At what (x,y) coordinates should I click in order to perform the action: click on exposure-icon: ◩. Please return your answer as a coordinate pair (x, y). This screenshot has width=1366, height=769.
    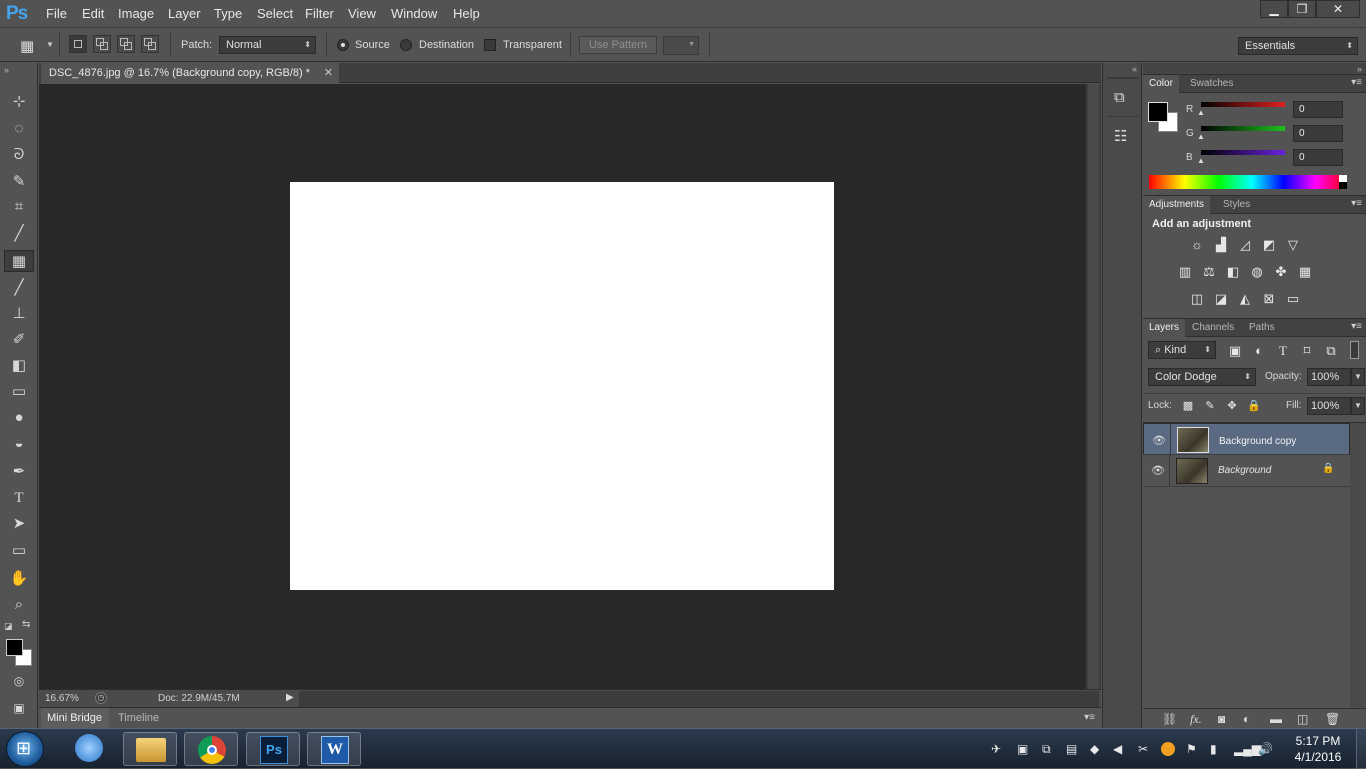
    Looking at the image, I should click on (1269, 245).